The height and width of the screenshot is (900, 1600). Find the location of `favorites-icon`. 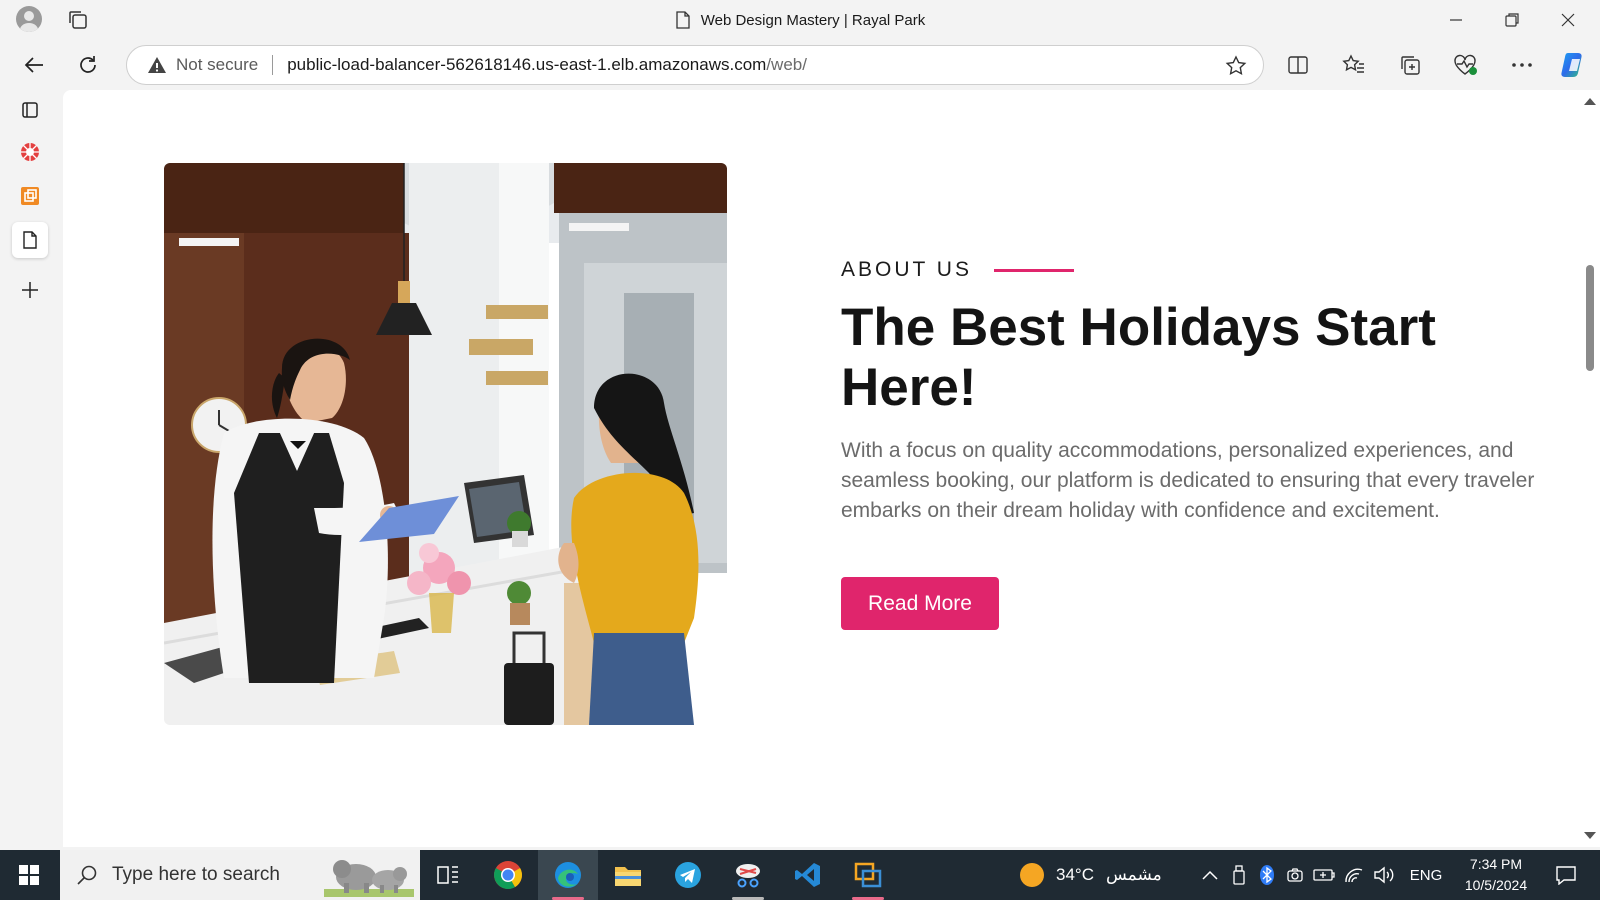

favorites-icon is located at coordinates (1353, 63).